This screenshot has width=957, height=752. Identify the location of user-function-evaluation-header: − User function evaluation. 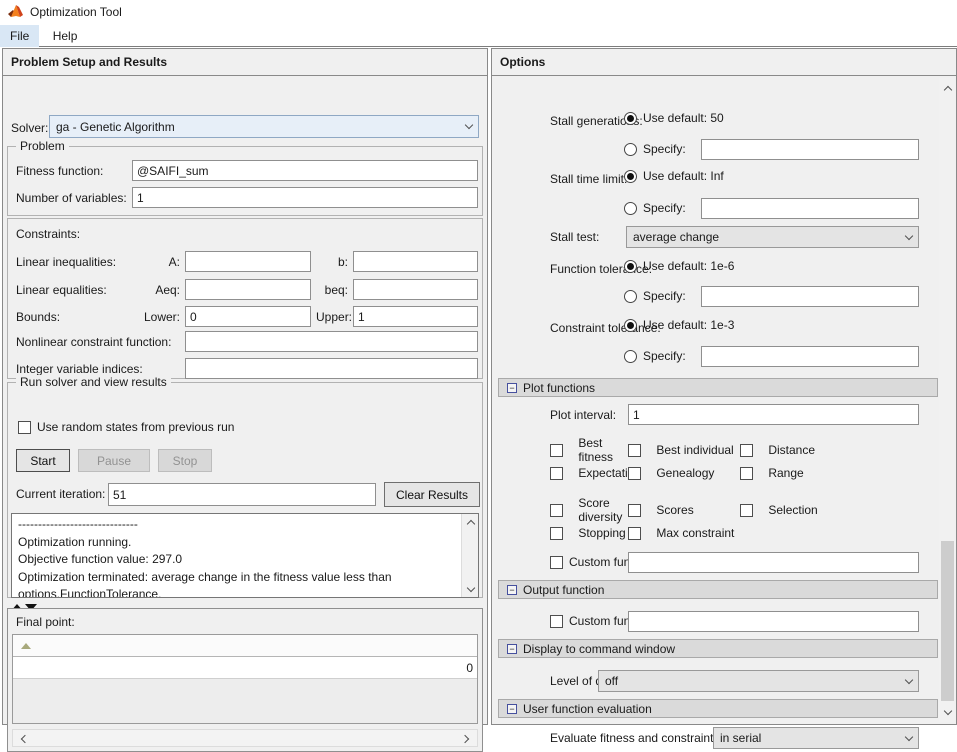
(718, 708).